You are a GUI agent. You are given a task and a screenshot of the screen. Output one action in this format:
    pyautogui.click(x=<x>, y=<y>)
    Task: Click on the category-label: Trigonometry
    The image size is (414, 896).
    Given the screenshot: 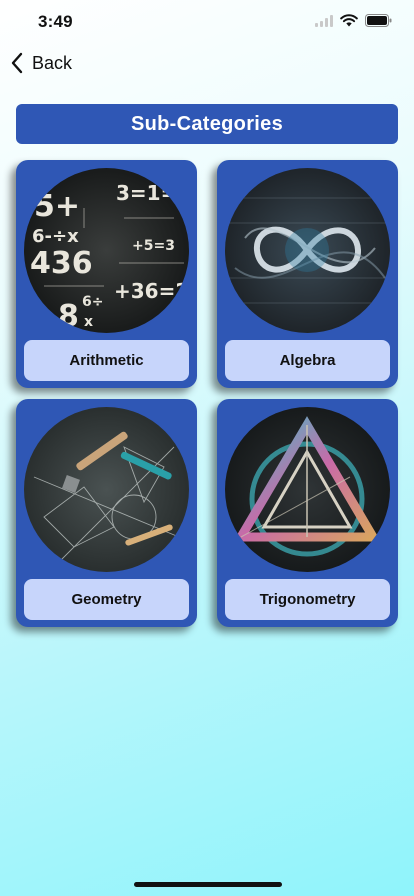 What is the action you would take?
    pyautogui.click(x=307, y=599)
    